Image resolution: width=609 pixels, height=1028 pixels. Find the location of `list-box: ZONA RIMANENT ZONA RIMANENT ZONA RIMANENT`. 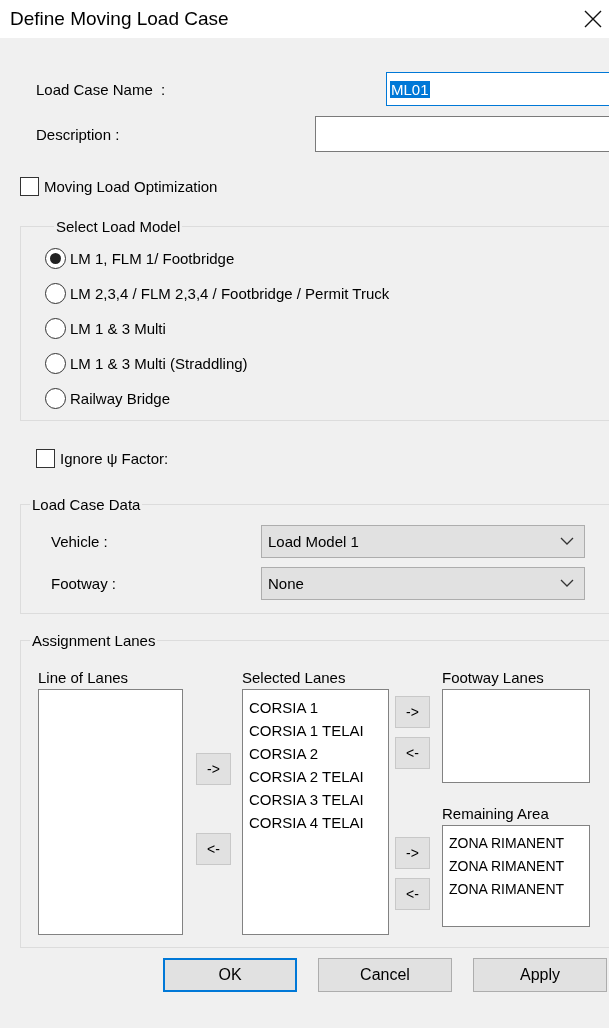

list-box: ZONA RIMANENT ZONA RIMANENT ZONA RIMANENT is located at coordinates (516, 876).